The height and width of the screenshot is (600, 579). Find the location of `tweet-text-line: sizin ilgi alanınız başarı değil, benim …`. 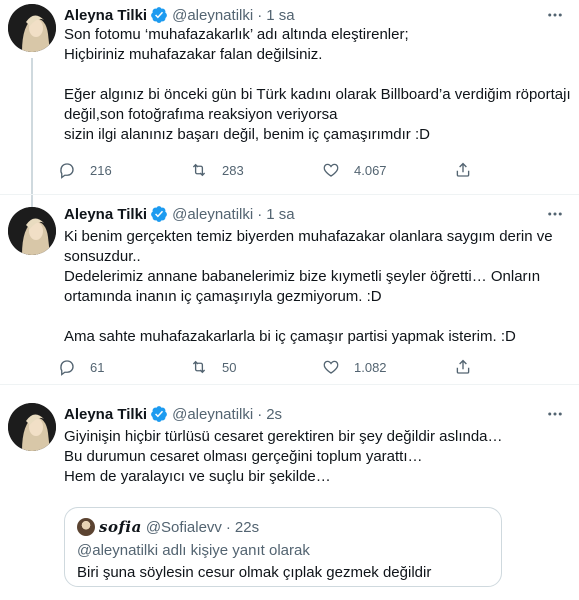

tweet-text-line: sizin ilgi alanınız başarı değil, benim … is located at coordinates (247, 134).